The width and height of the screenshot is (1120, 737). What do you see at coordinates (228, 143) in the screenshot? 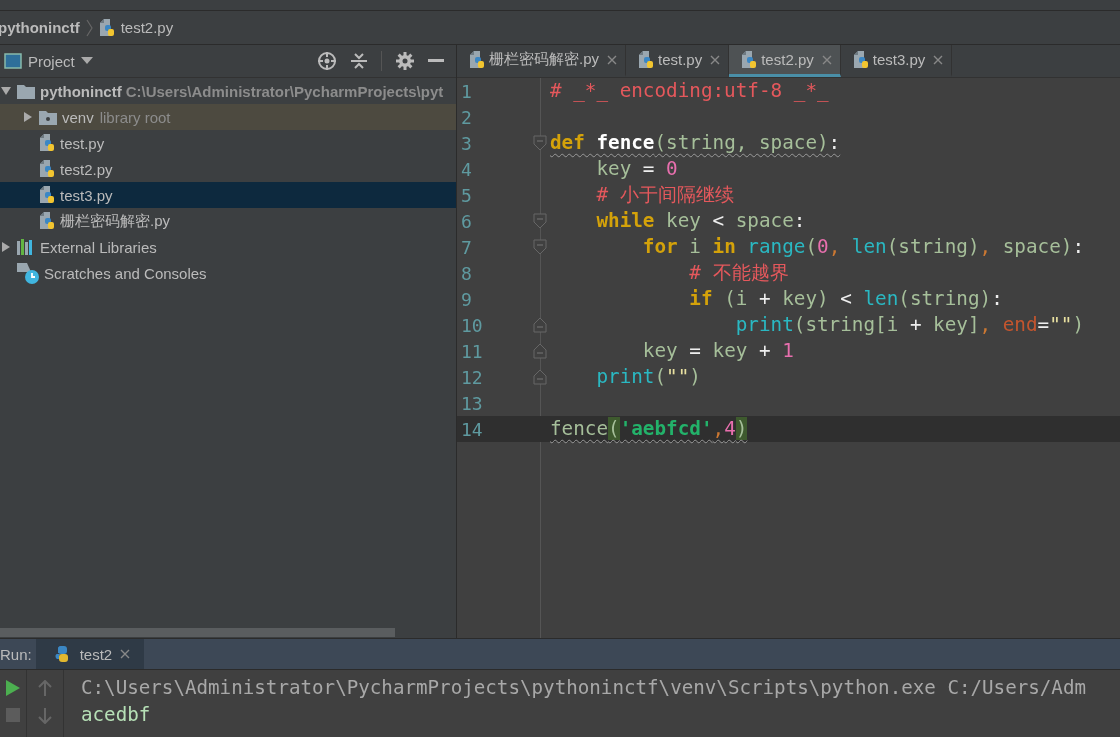
I see `tree-item: test.py` at bounding box center [228, 143].